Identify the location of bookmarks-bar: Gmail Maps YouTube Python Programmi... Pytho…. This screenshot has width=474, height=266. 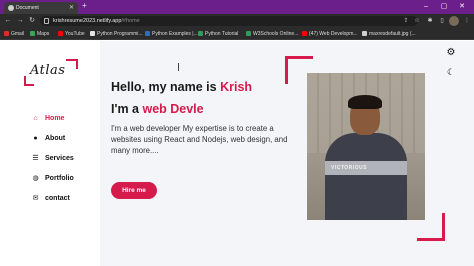
(237, 34).